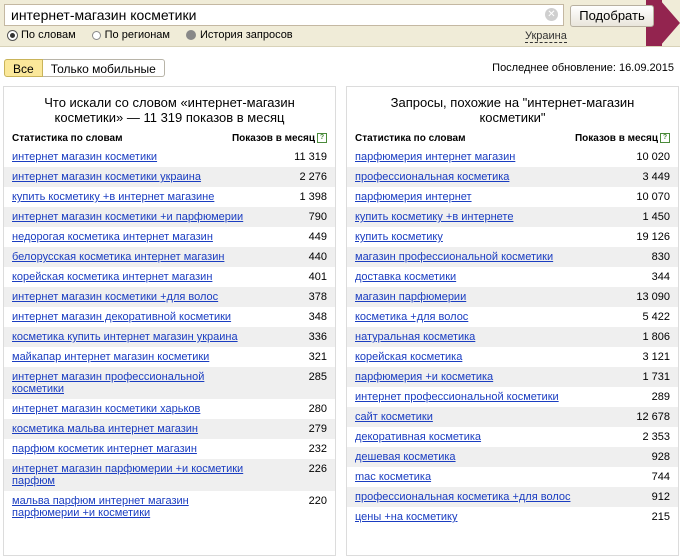 This screenshot has width=680, height=556. I want to click on table-row: интернет профессиональной косметики 289, so click(512, 397).